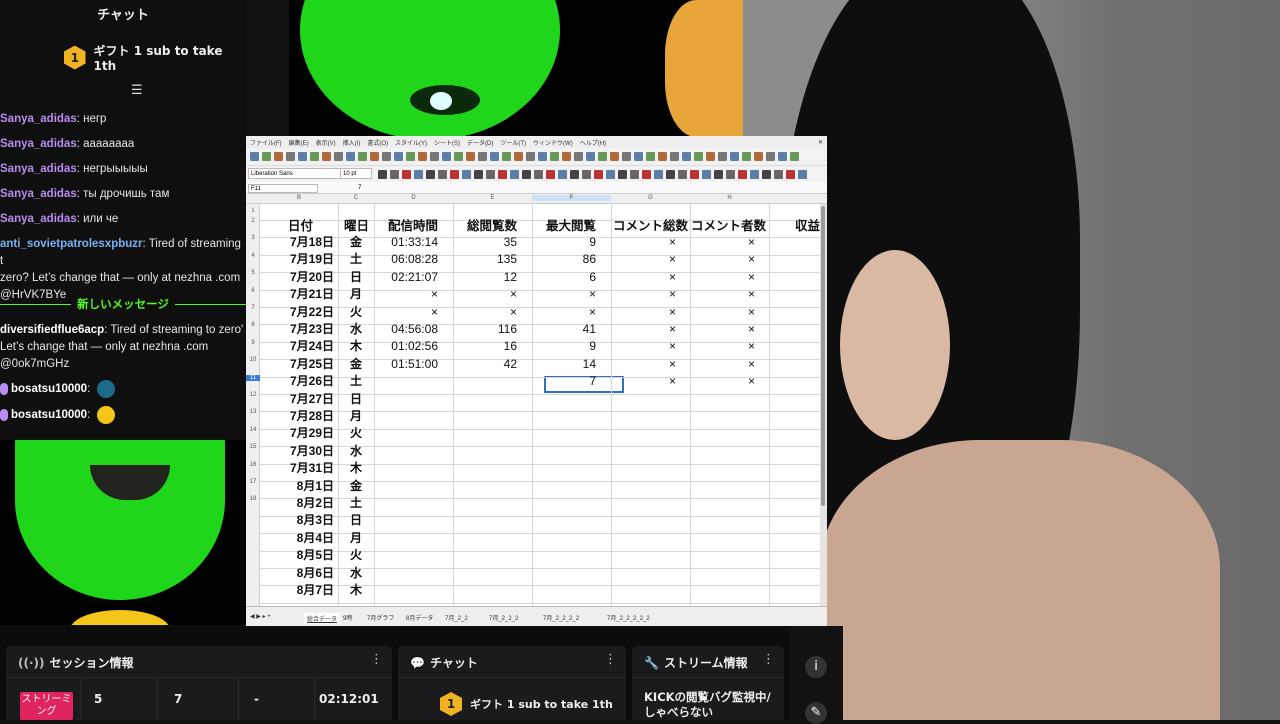 The image size is (1280, 724). I want to click on sheet-tab: 総合データ, so click(322, 618).